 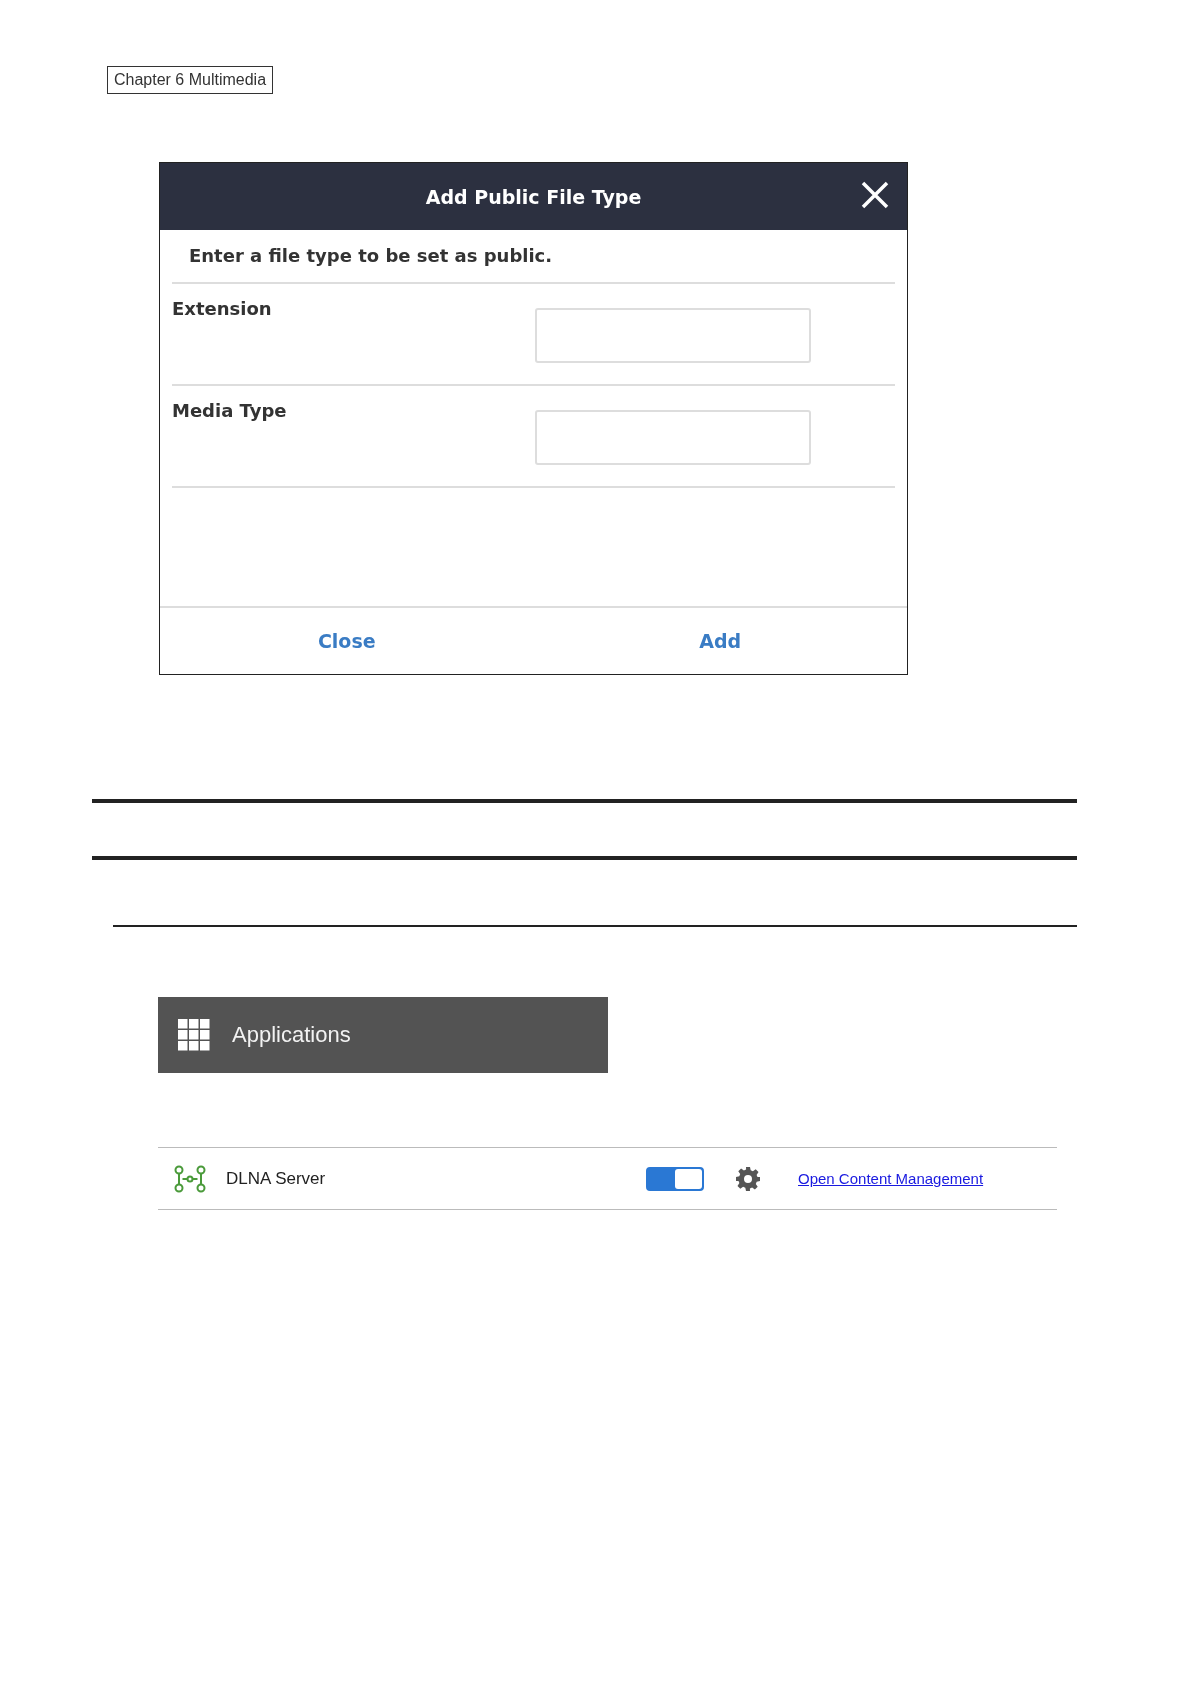 What do you see at coordinates (720, 641) in the screenshot?
I see `dialog-button: Add` at bounding box center [720, 641].